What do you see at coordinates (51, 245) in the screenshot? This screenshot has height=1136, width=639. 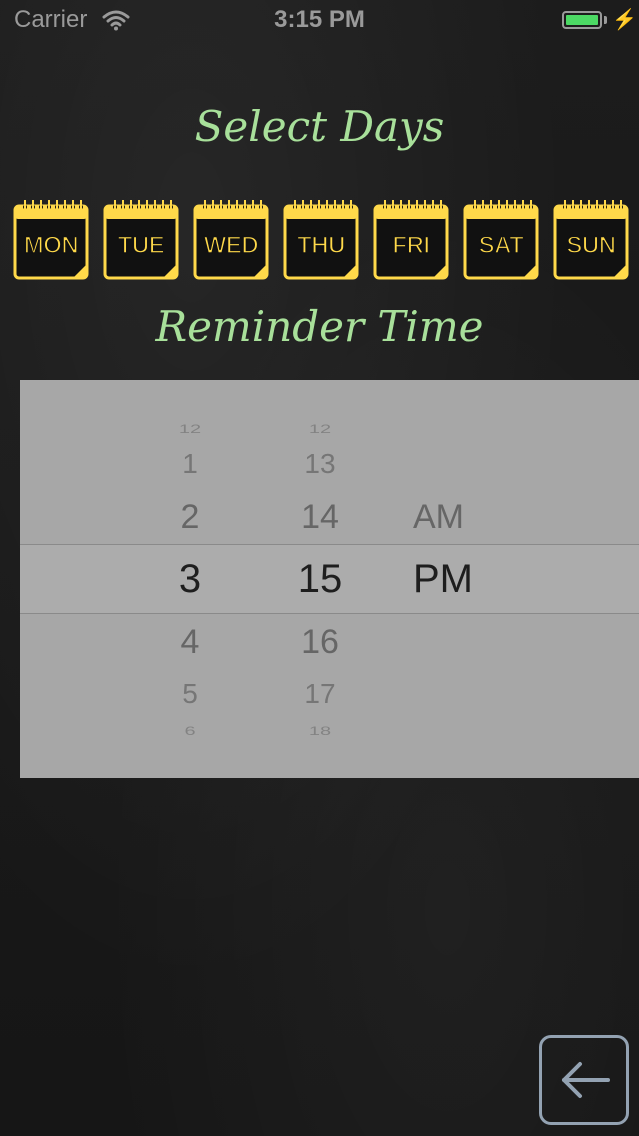 I see `day-label: MON` at bounding box center [51, 245].